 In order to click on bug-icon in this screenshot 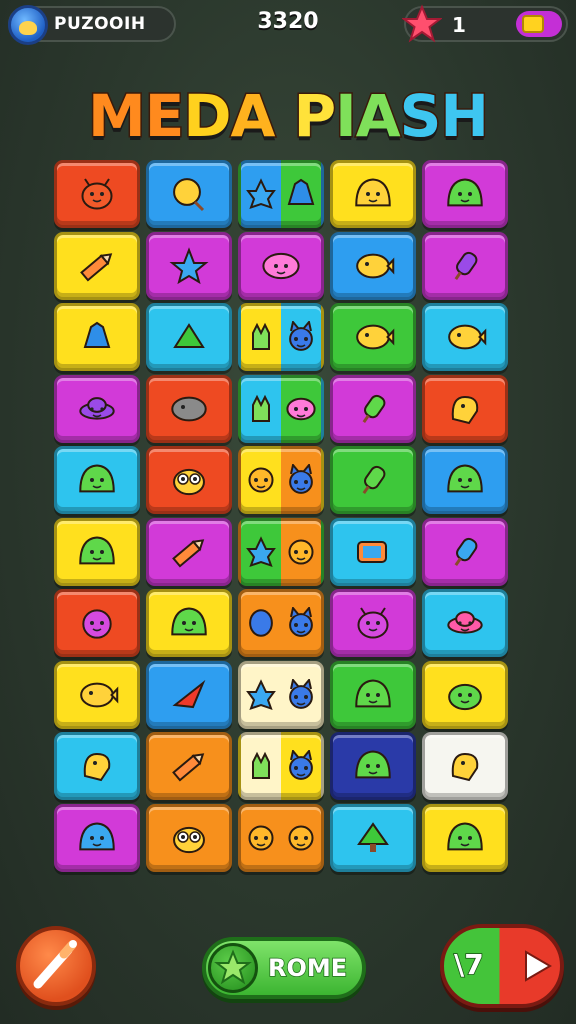, I will do `click(97, 194)`.